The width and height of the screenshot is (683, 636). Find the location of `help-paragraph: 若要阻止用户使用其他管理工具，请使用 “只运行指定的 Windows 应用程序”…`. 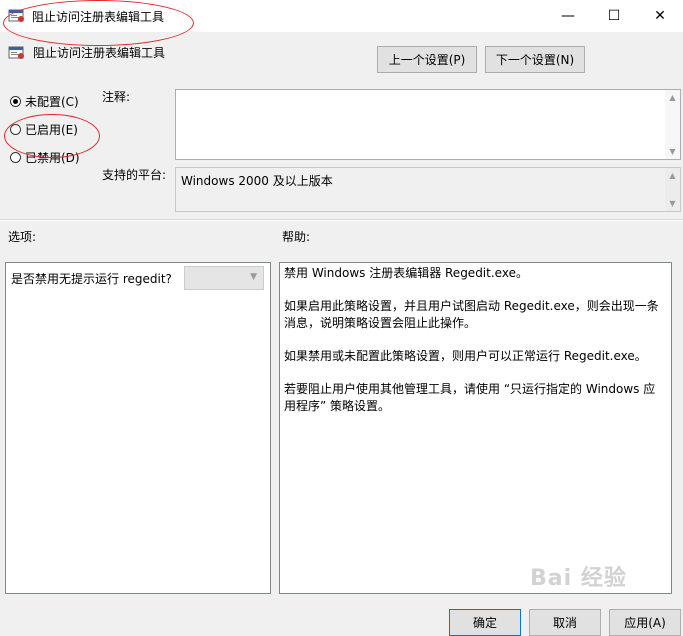

help-paragraph: 若要阻止用户使用其他管理工具，请使用 “只运行指定的 Windows 应用程序”… is located at coordinates (470, 397).